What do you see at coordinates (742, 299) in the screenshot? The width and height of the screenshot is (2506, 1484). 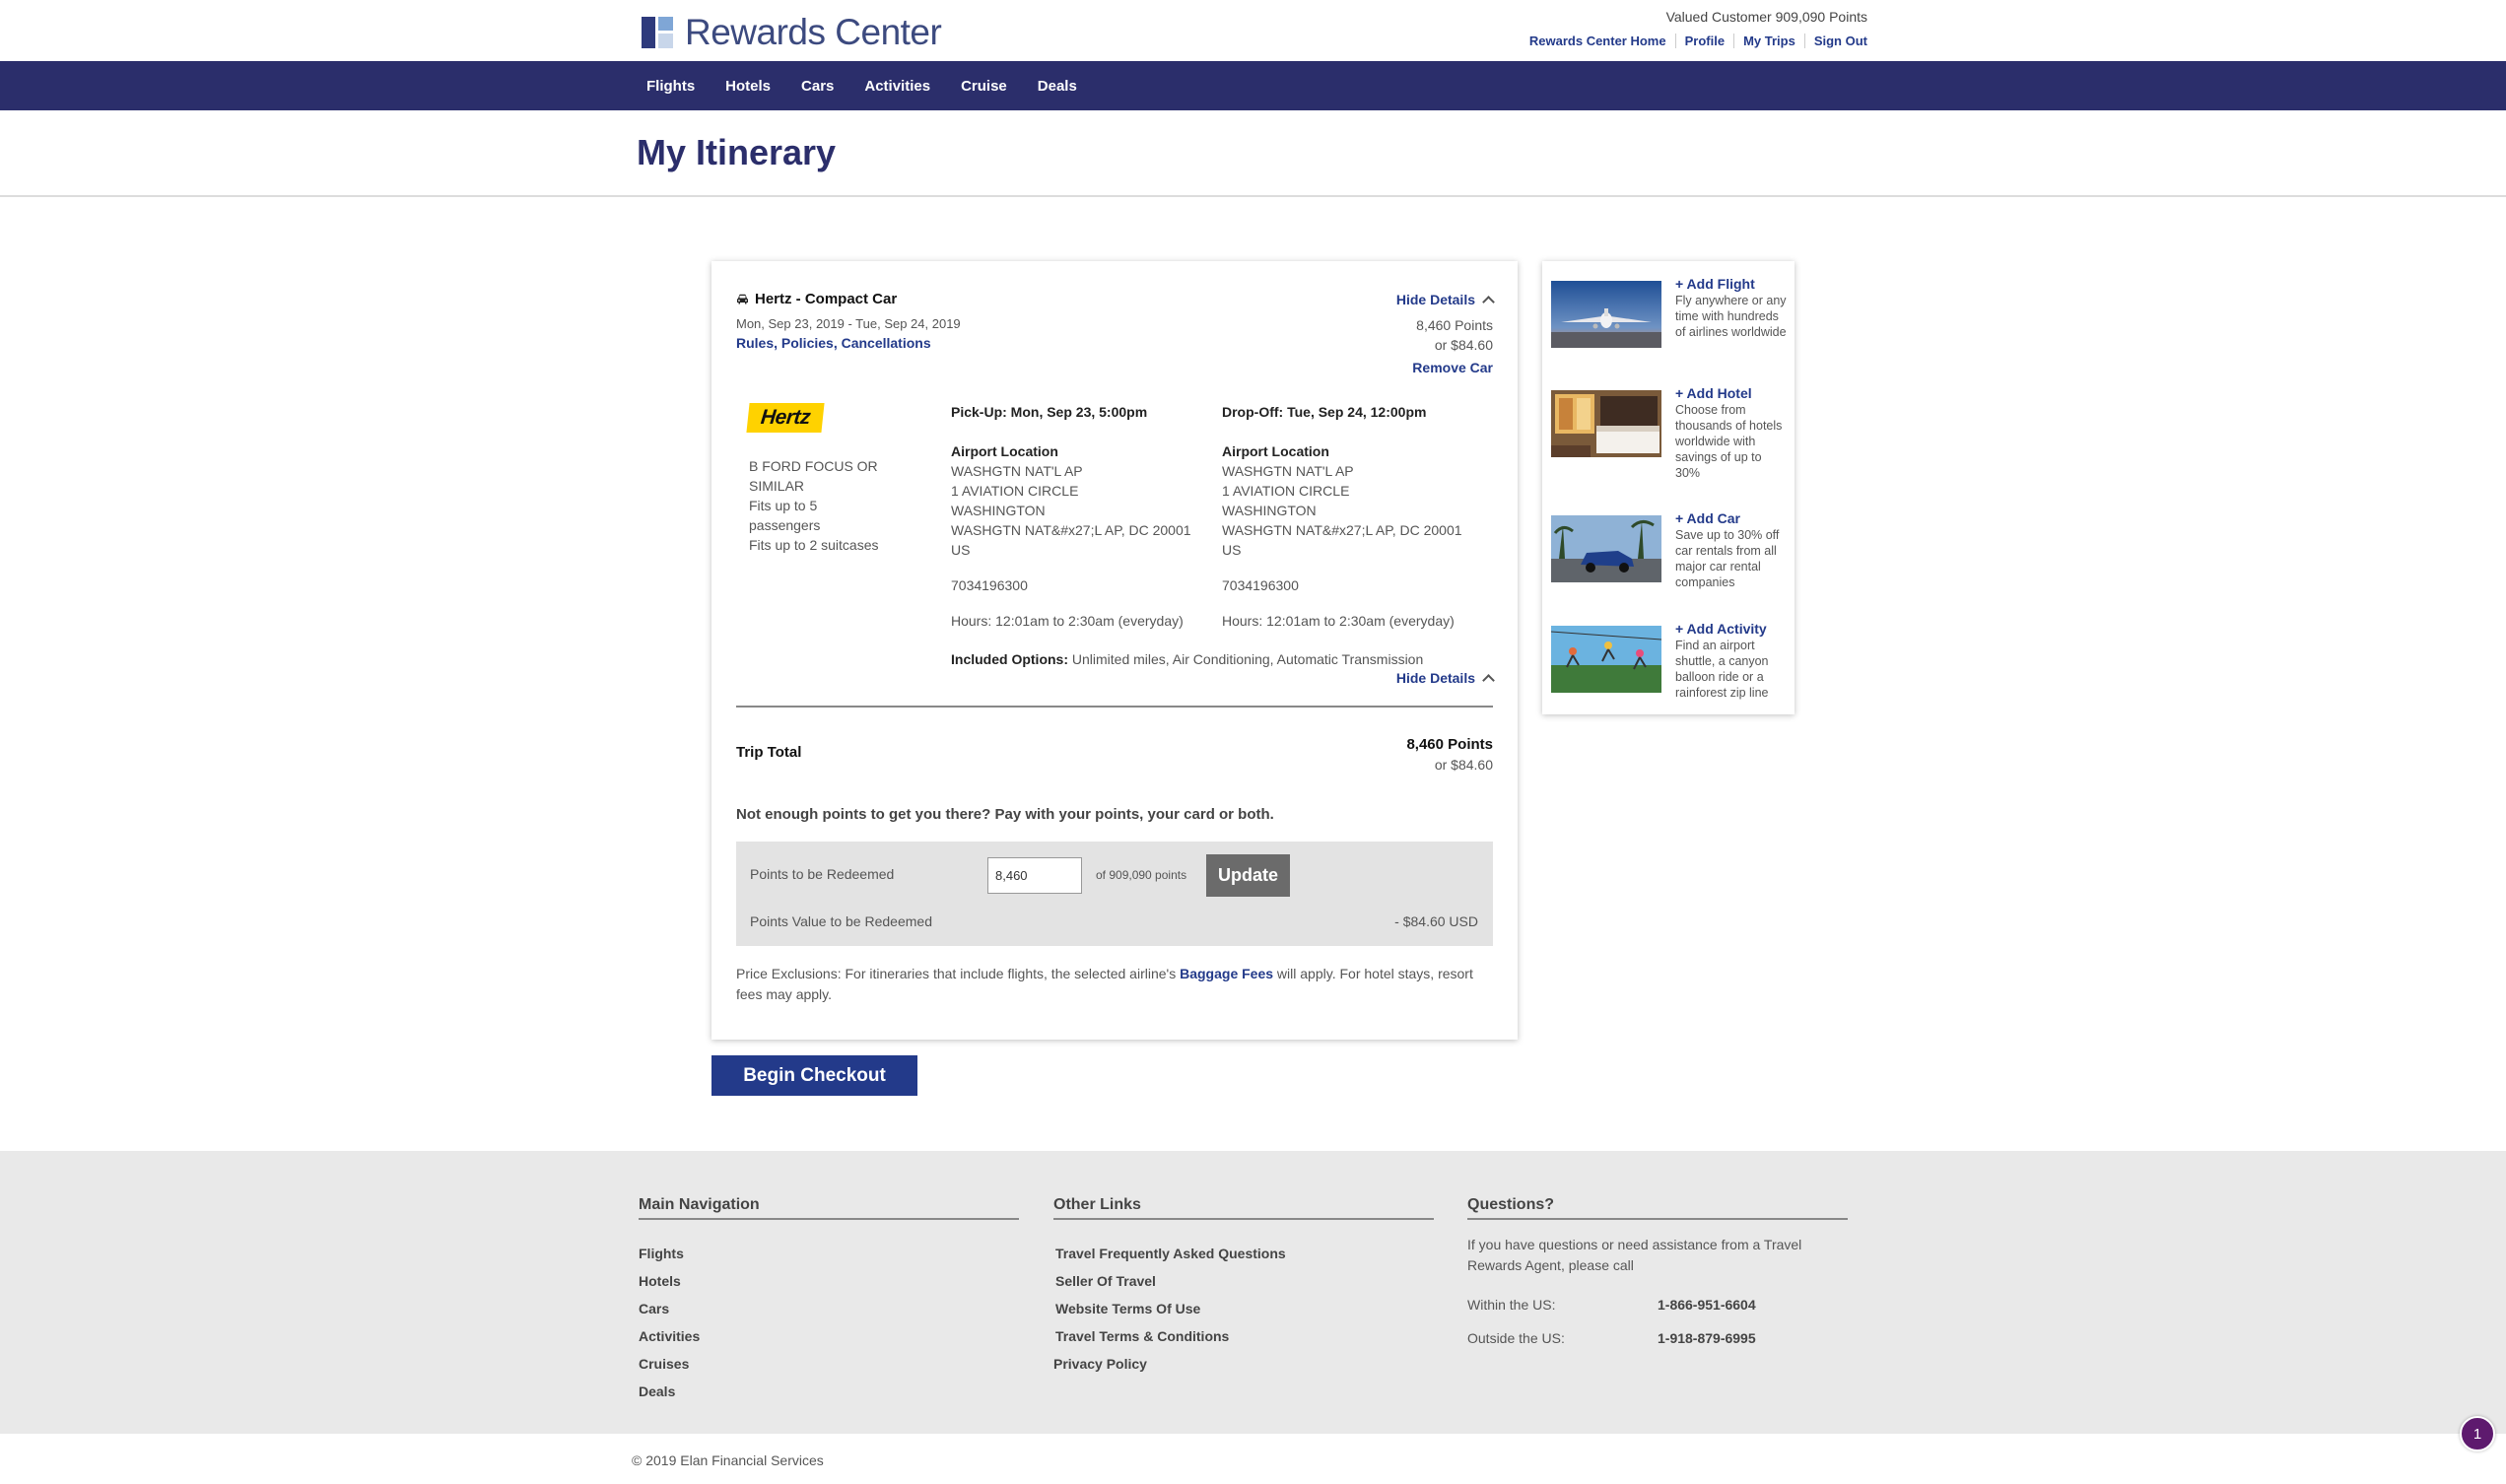 I see `car-icon` at bounding box center [742, 299].